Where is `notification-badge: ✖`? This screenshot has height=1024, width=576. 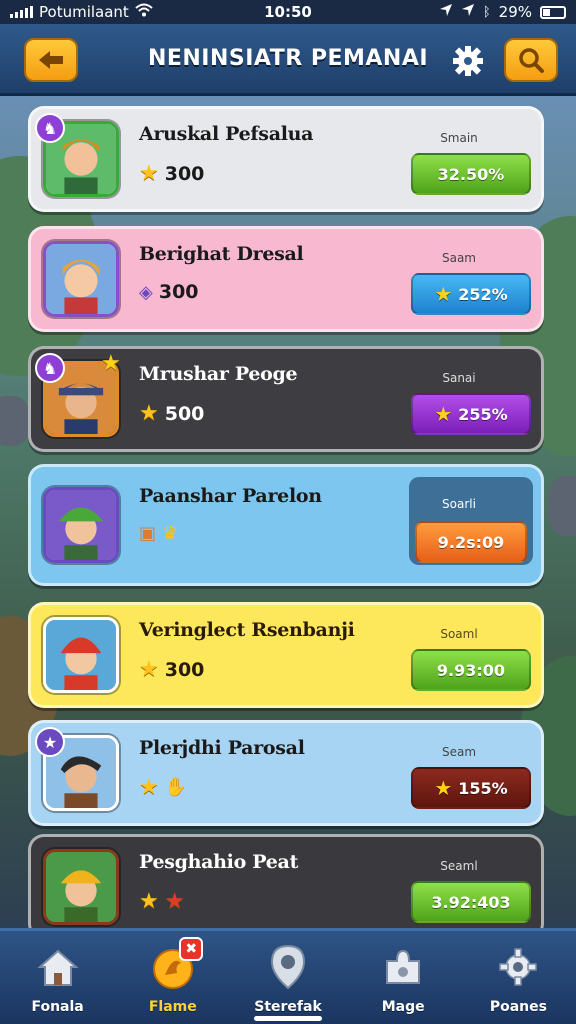 notification-badge: ✖ is located at coordinates (191, 949).